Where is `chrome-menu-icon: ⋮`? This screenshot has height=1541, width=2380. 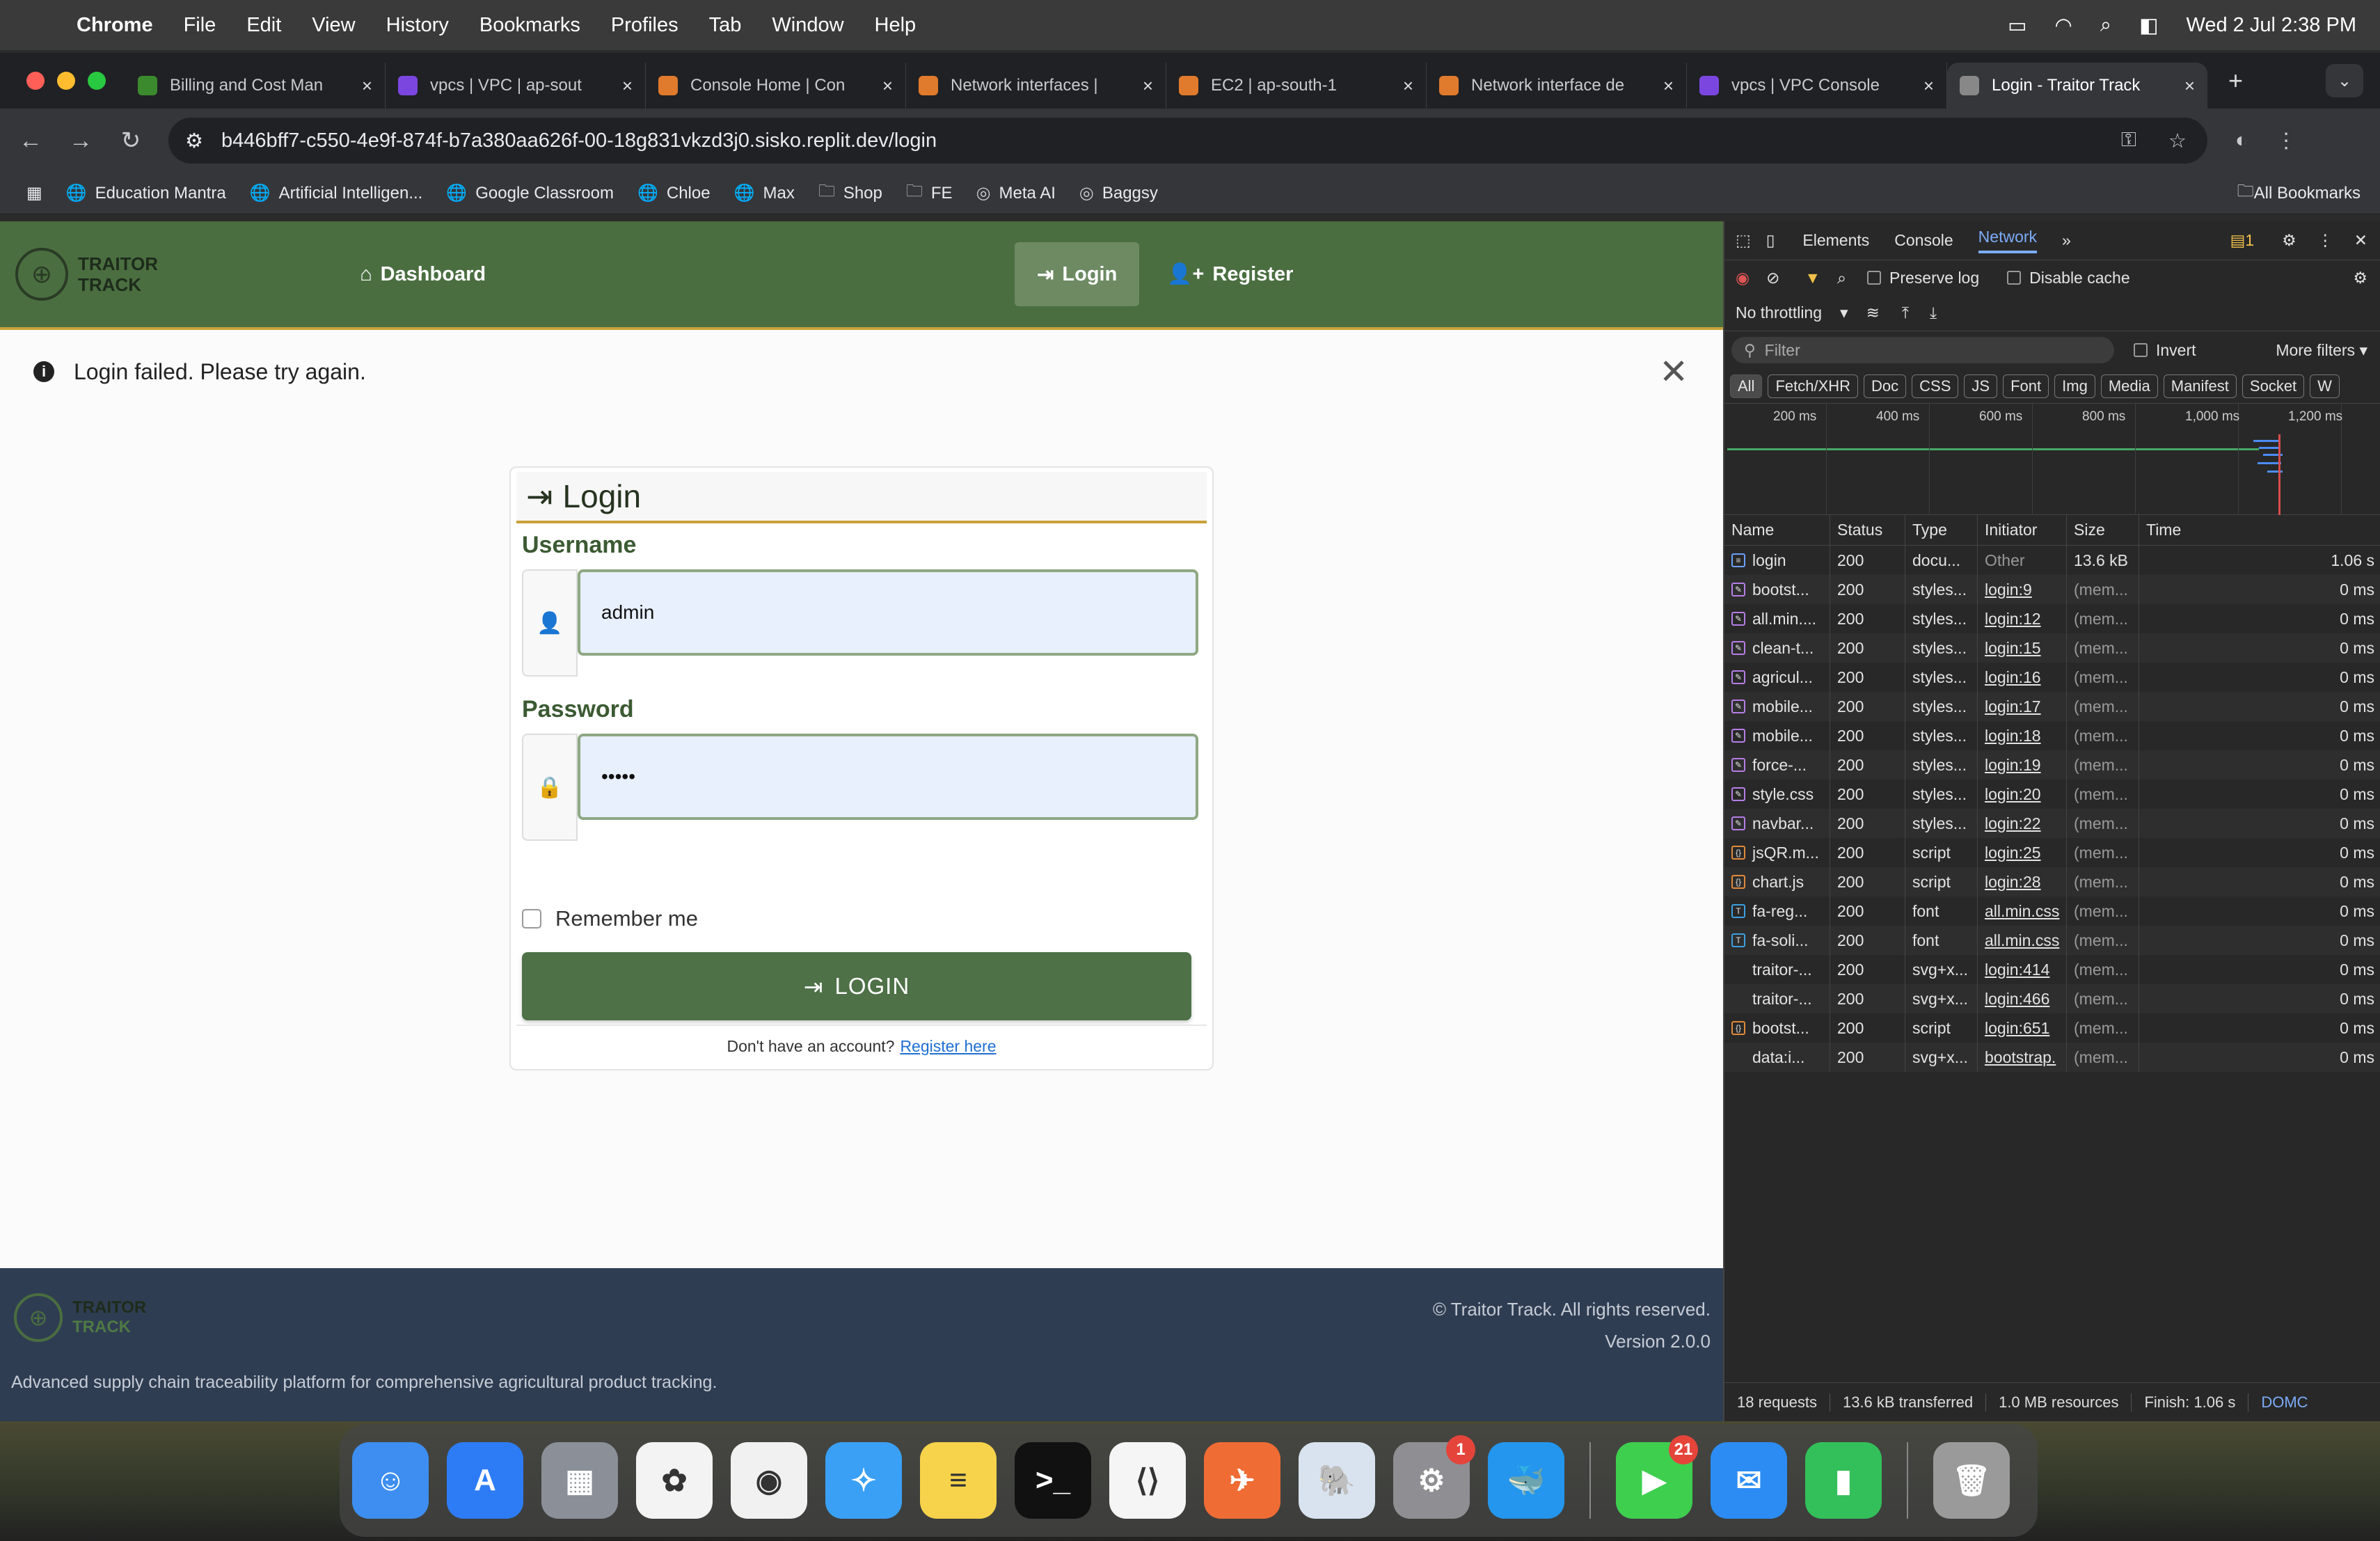 chrome-menu-icon: ⋮ is located at coordinates (2286, 141).